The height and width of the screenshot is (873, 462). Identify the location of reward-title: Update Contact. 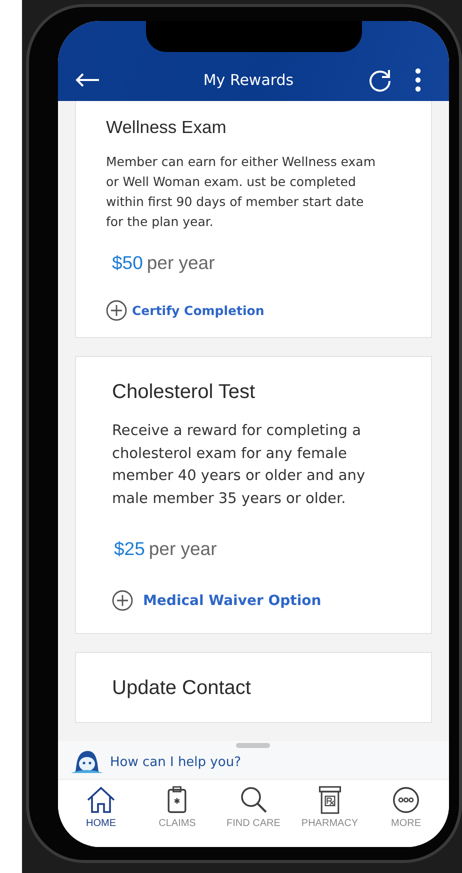
(182, 688).